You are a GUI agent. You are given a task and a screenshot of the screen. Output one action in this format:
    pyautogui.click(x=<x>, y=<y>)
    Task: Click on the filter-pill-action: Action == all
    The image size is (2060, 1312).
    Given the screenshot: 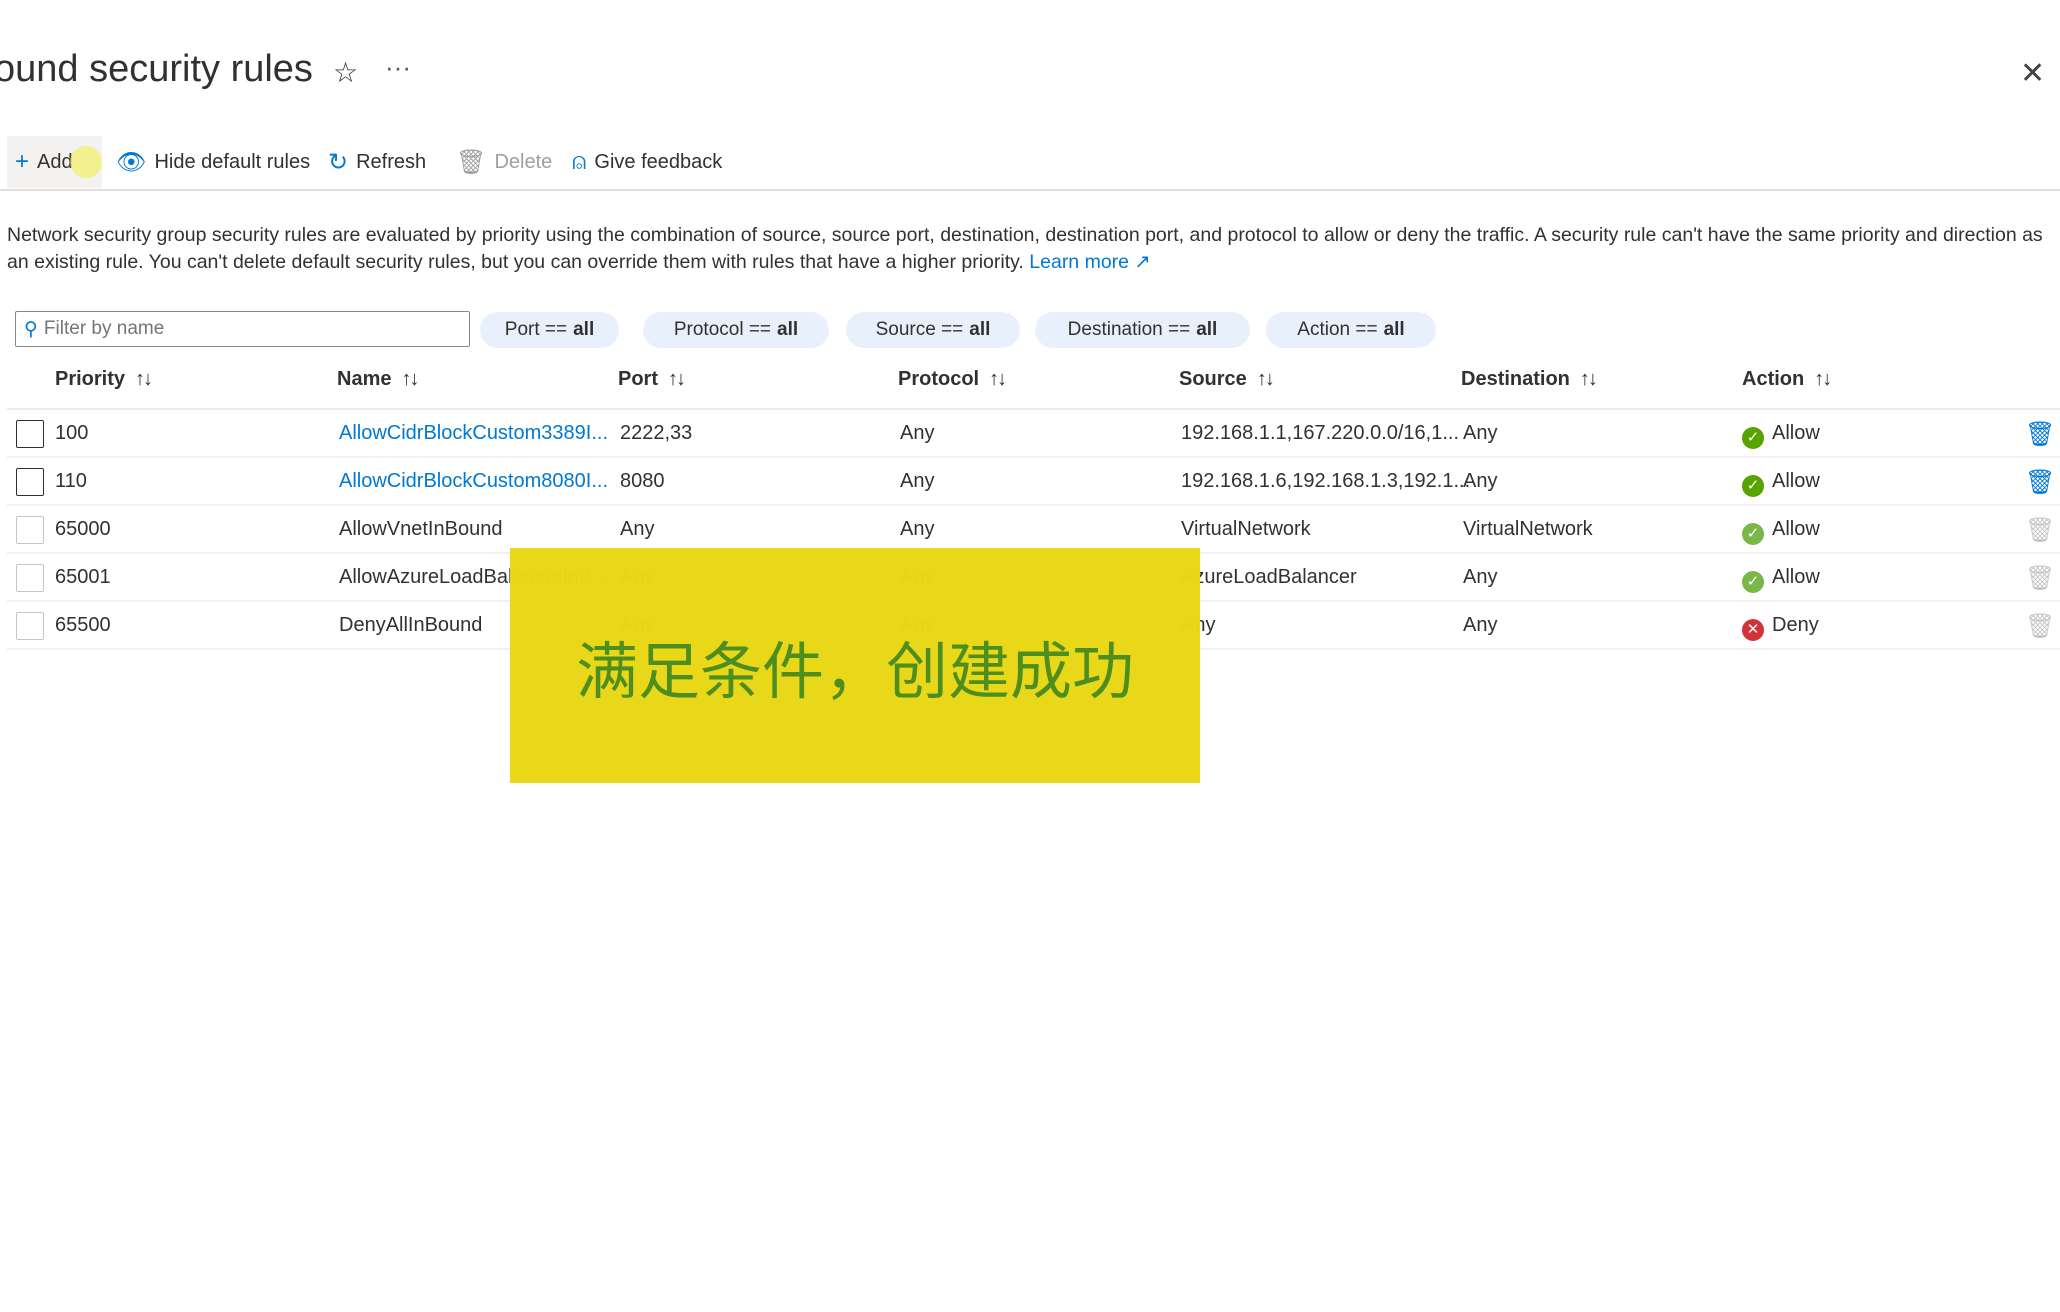 What is the action you would take?
    pyautogui.click(x=1351, y=330)
    